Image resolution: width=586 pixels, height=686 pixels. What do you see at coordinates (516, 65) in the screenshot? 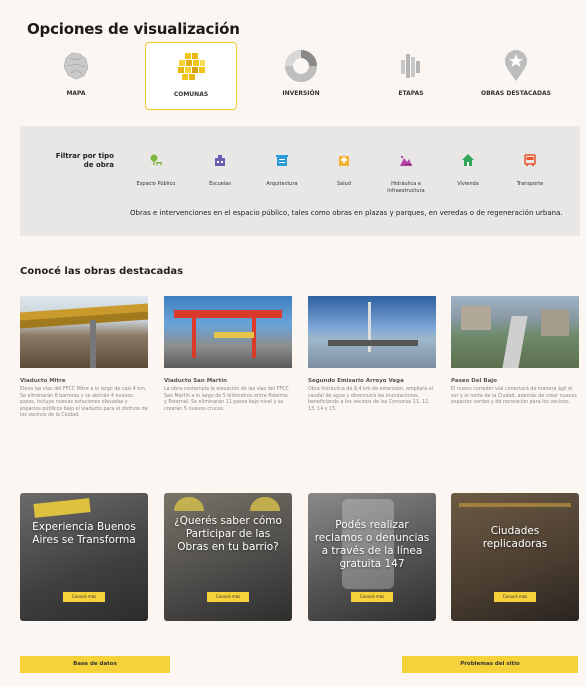
I see `star-pin-icon` at bounding box center [516, 65].